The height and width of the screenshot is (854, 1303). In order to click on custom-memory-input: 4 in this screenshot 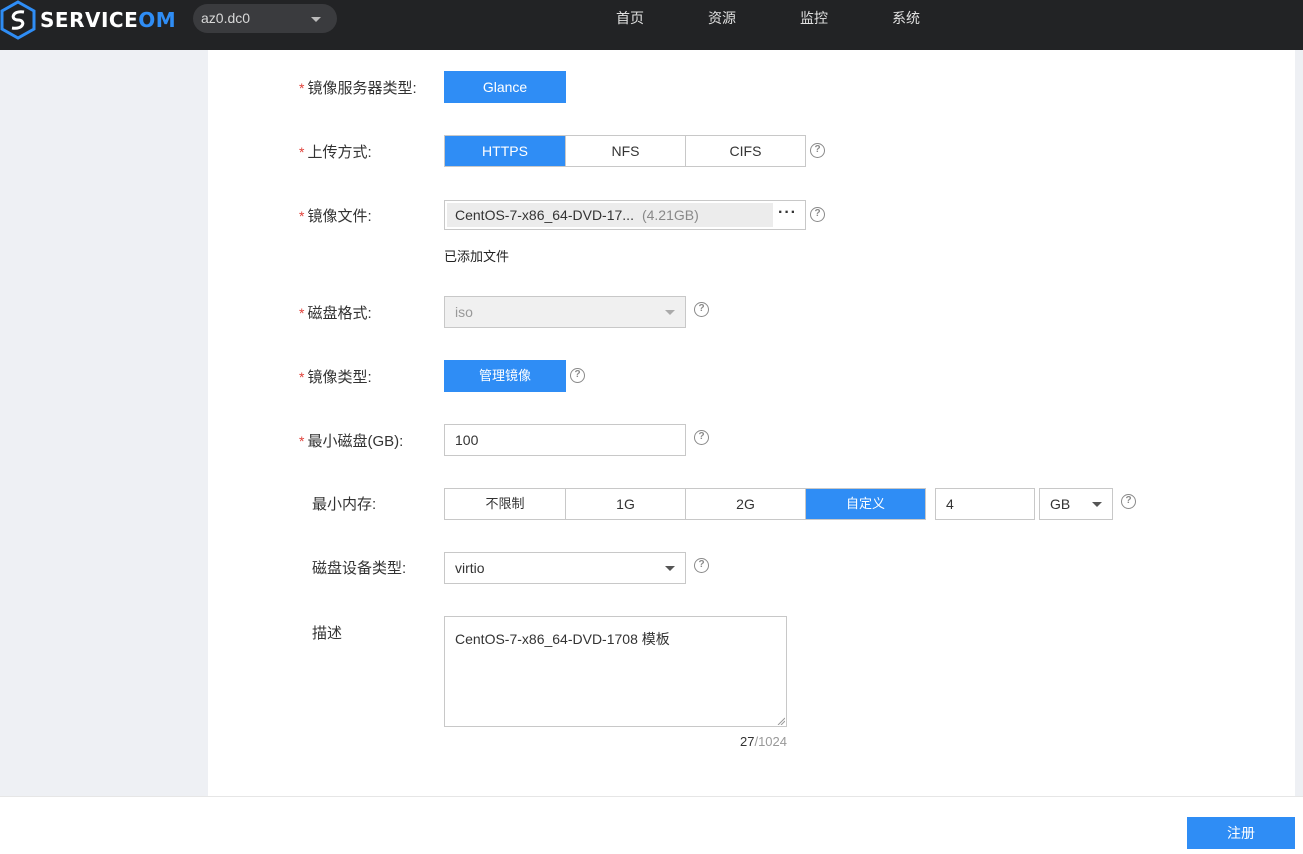, I will do `click(985, 504)`.